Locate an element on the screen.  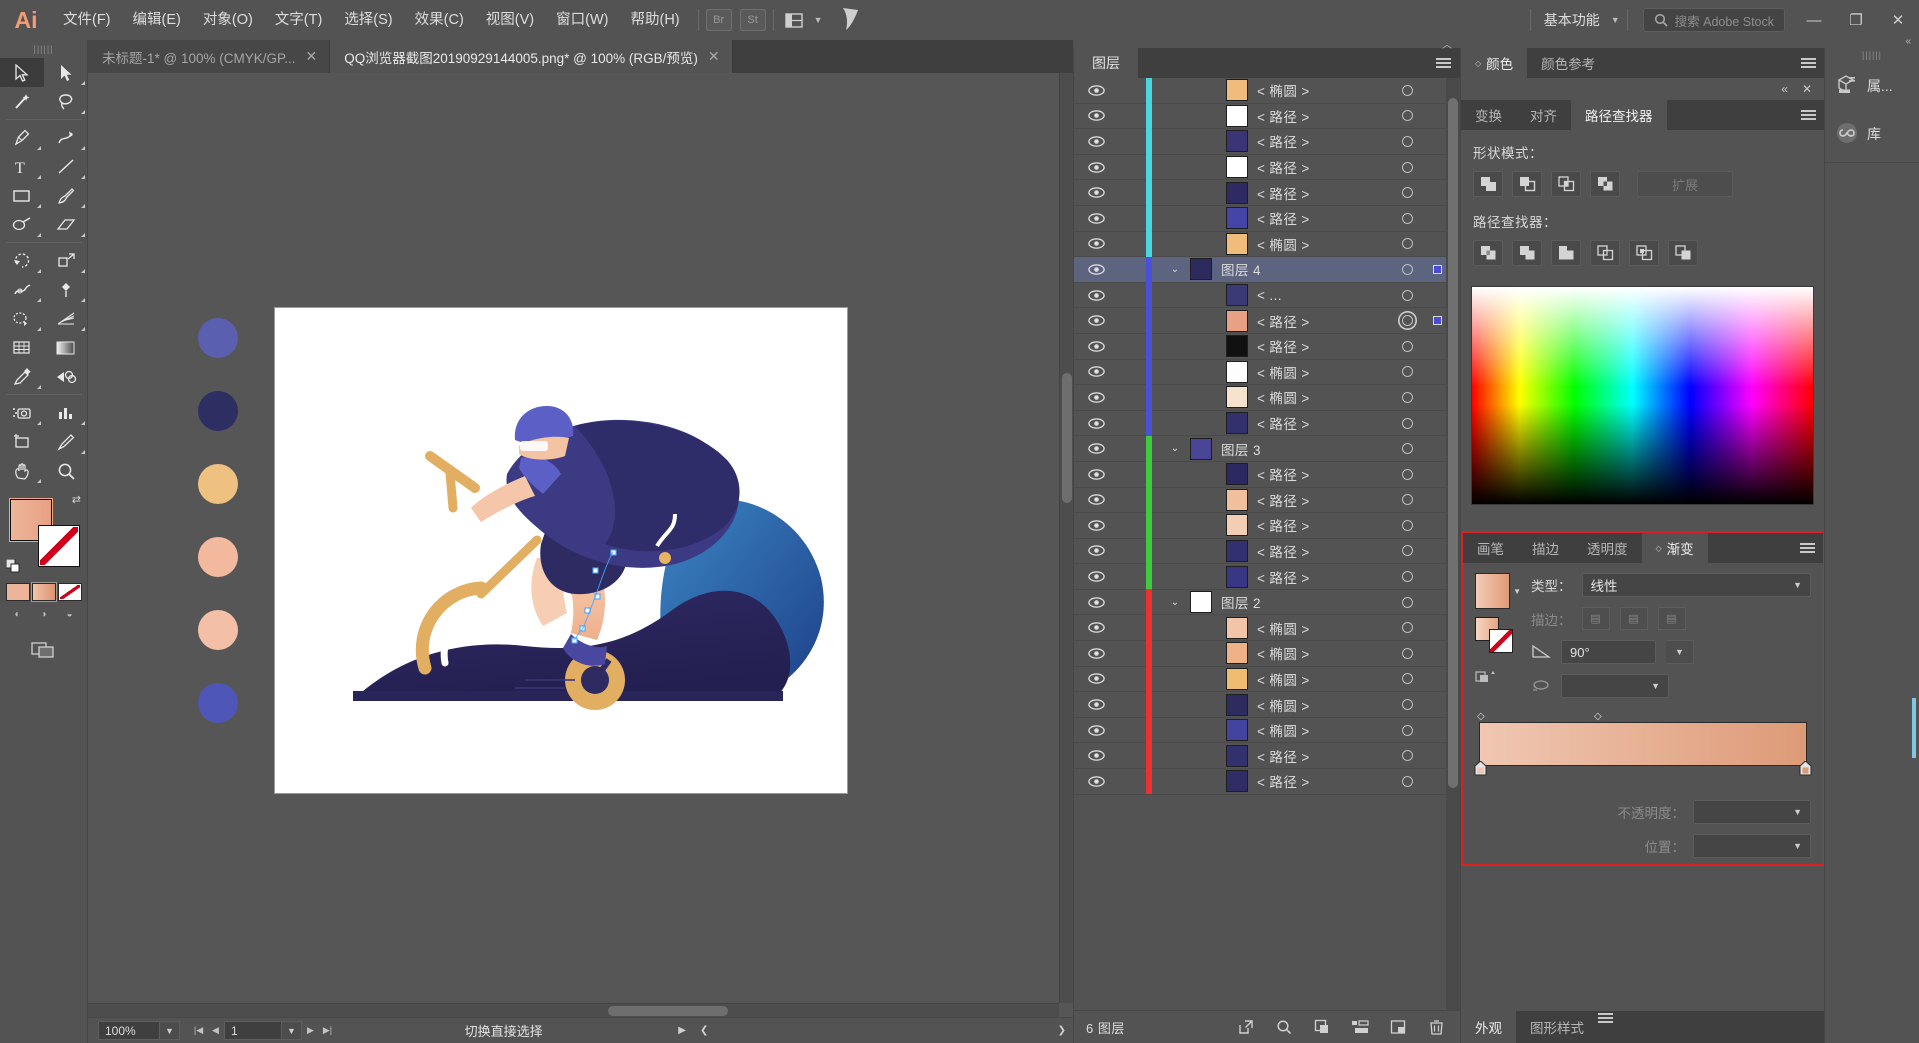
hand-tool is located at coordinates (22, 470).